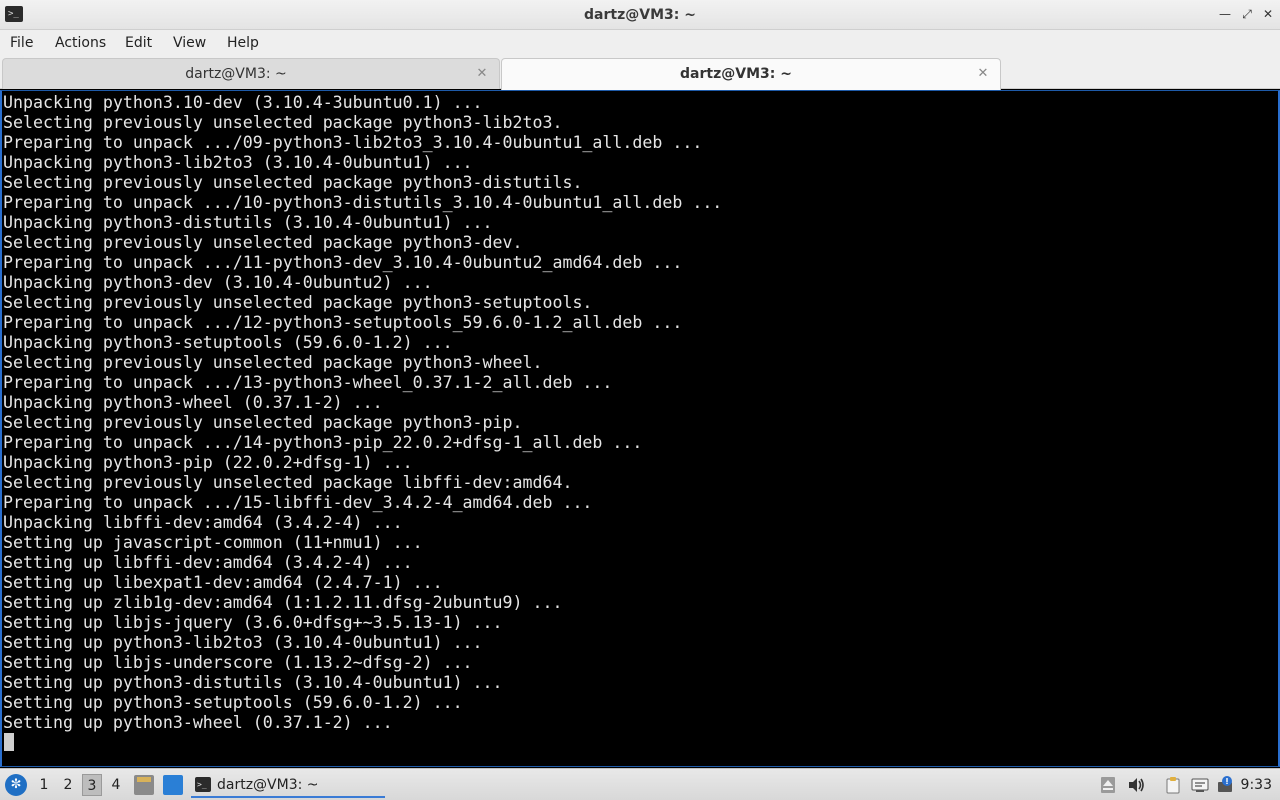 This screenshot has width=1280, height=800. Describe the element at coordinates (1247, 14) in the screenshot. I see `maximize-button: ⤢` at that location.